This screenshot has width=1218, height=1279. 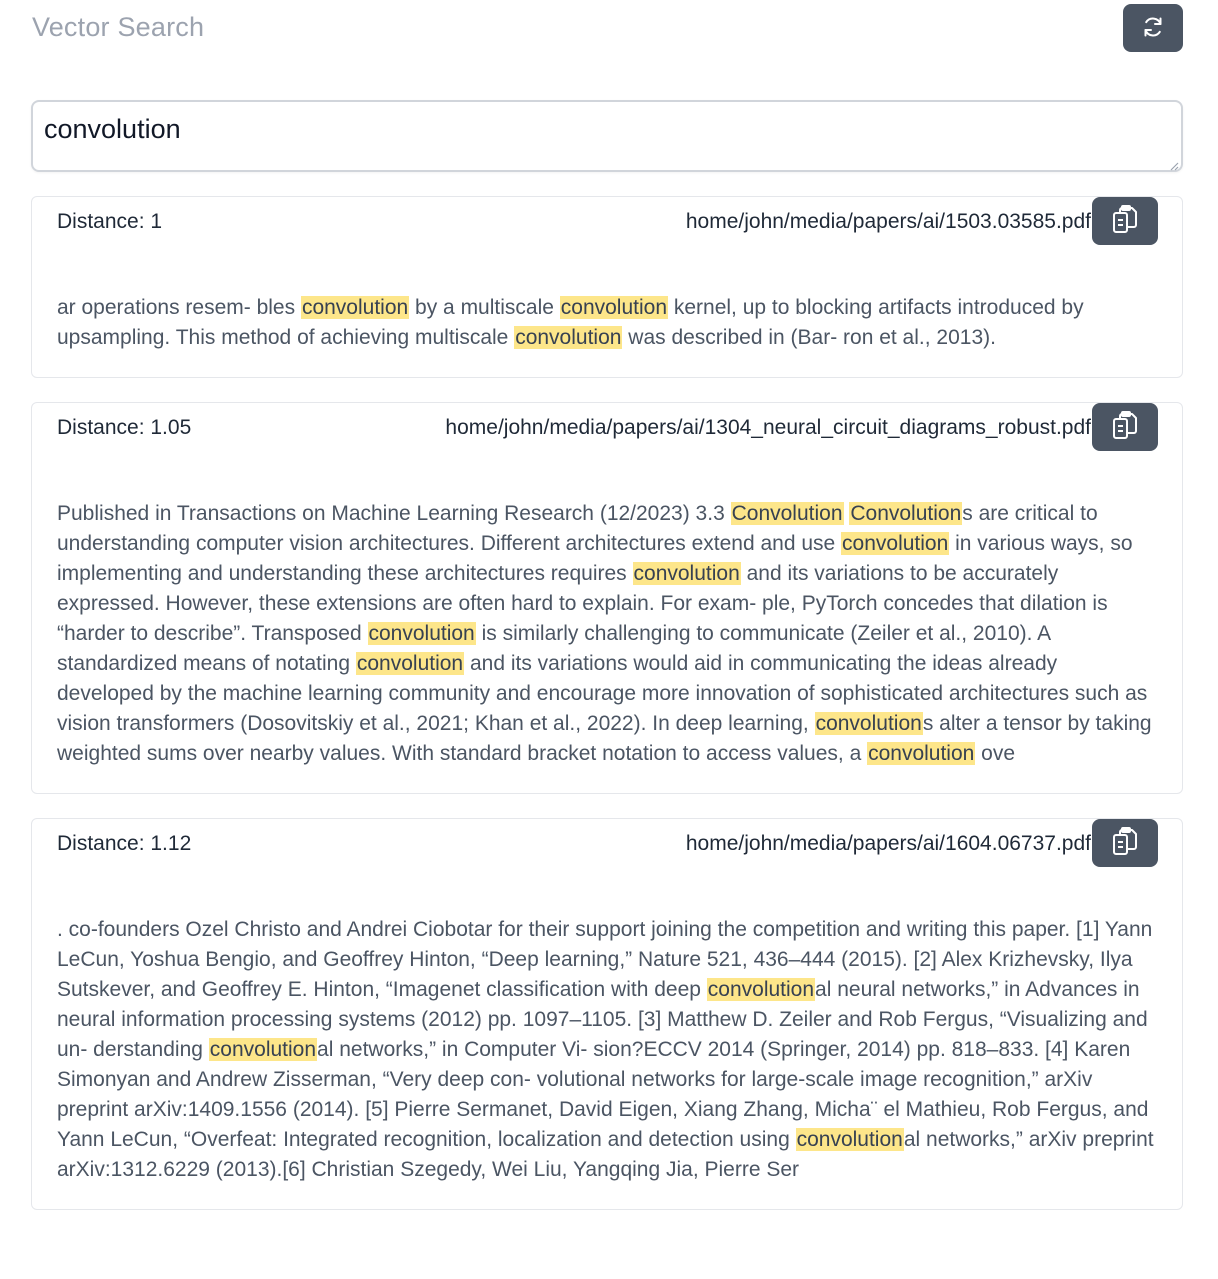 What do you see at coordinates (888, 843) in the screenshot?
I see `file-path: home/john/media/papers/ai/1604.06737.pdf` at bounding box center [888, 843].